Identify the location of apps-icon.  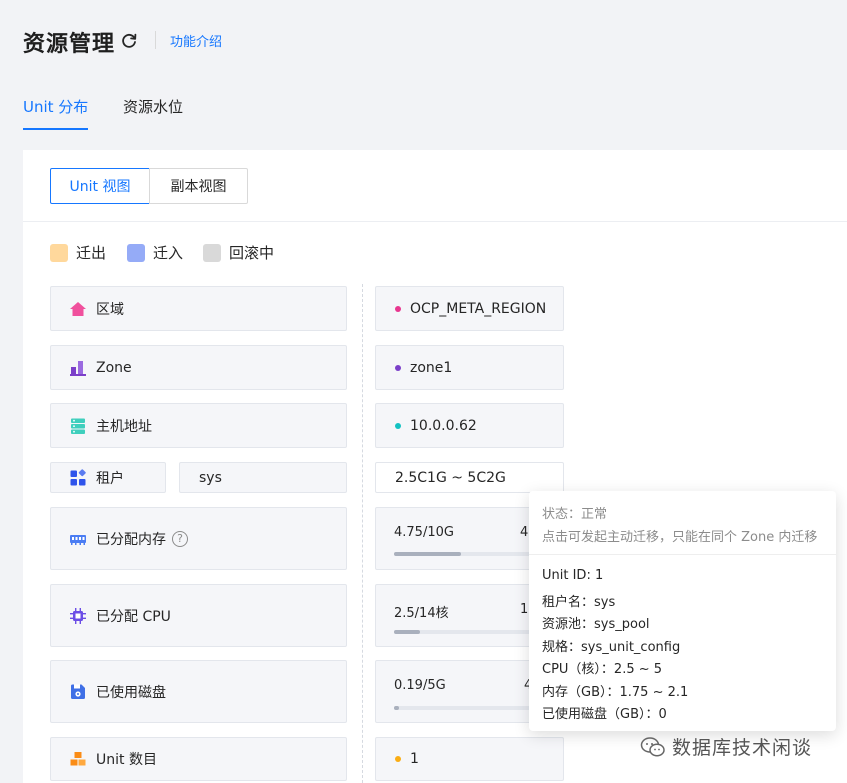
(78, 476).